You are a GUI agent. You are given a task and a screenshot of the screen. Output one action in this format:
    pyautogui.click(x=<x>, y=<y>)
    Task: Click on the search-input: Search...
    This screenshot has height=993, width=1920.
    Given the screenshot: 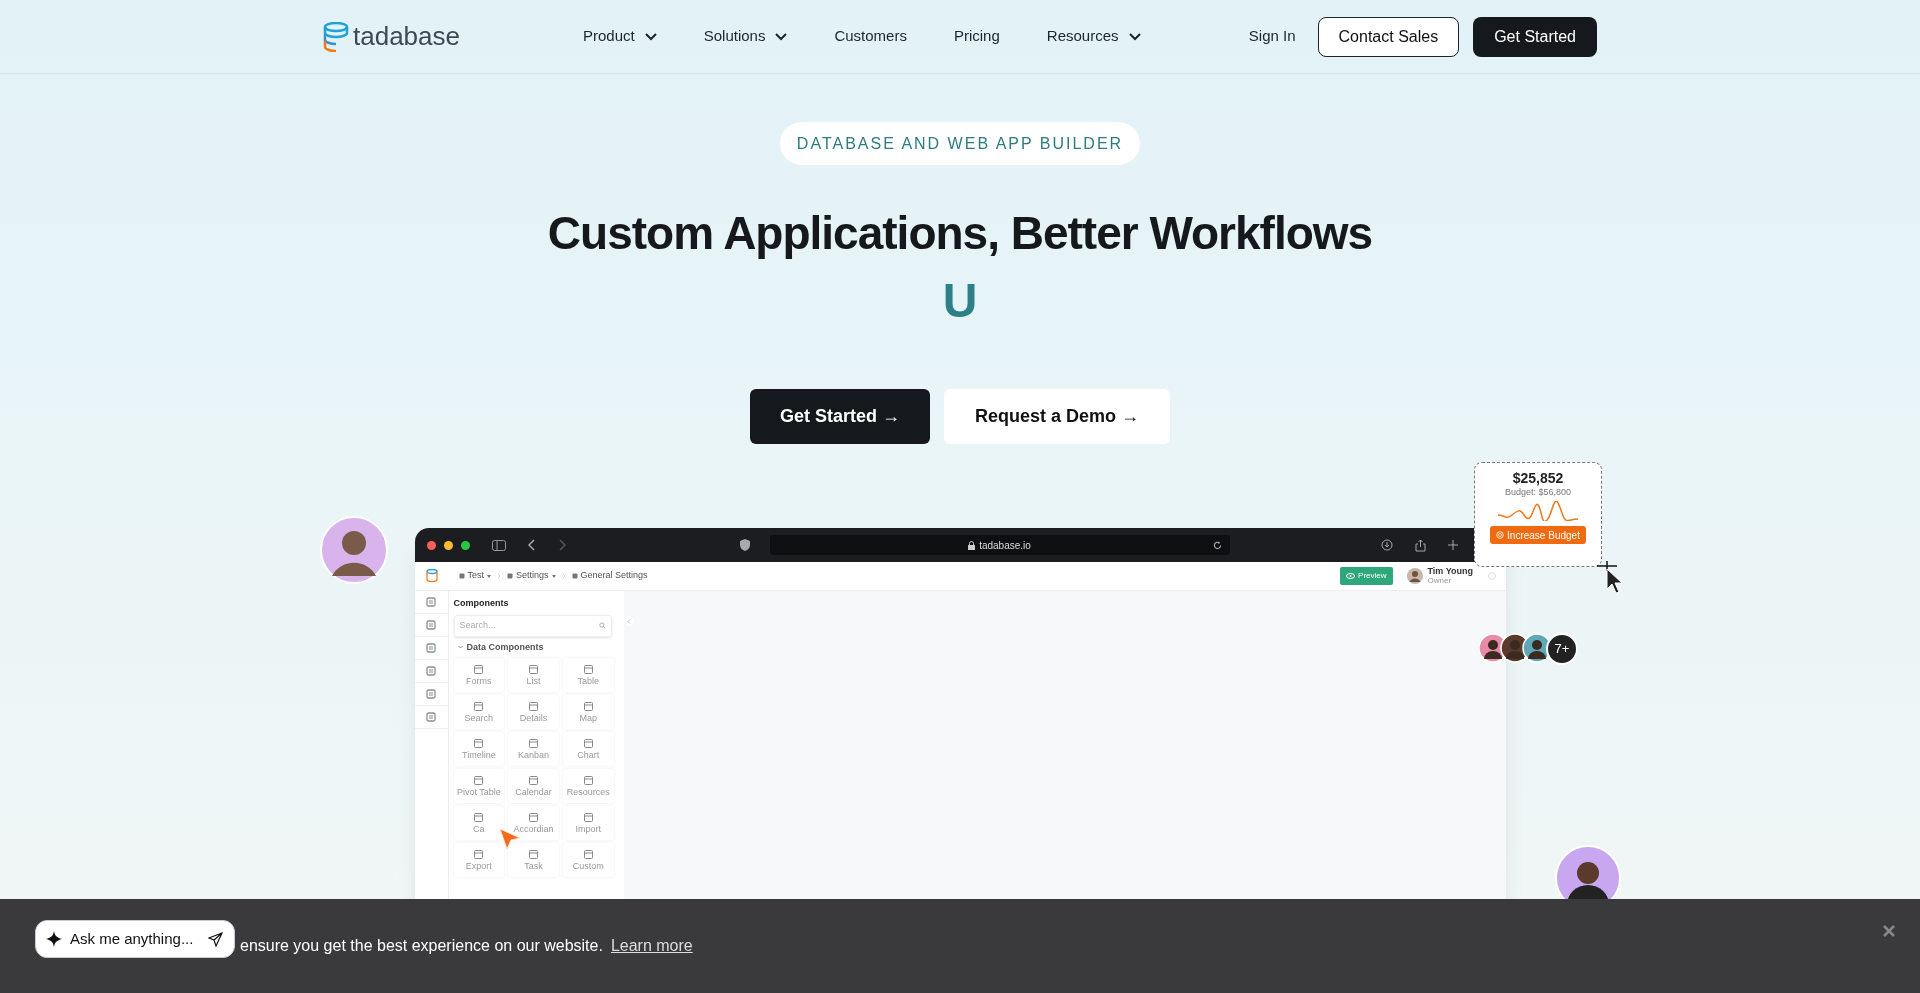 What is the action you would take?
    pyautogui.click(x=529, y=625)
    